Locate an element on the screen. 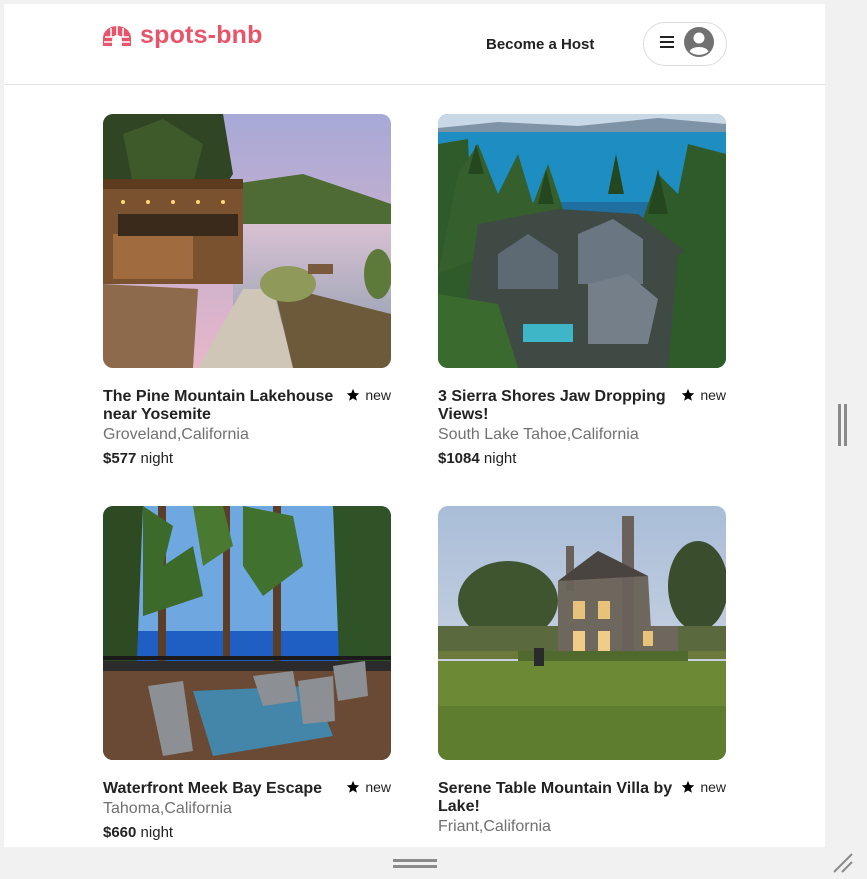 Image resolution: width=867 pixels, height=879 pixels. listing-title: Serene Table Mountain Villa by Lake! is located at coordinates (555, 797).